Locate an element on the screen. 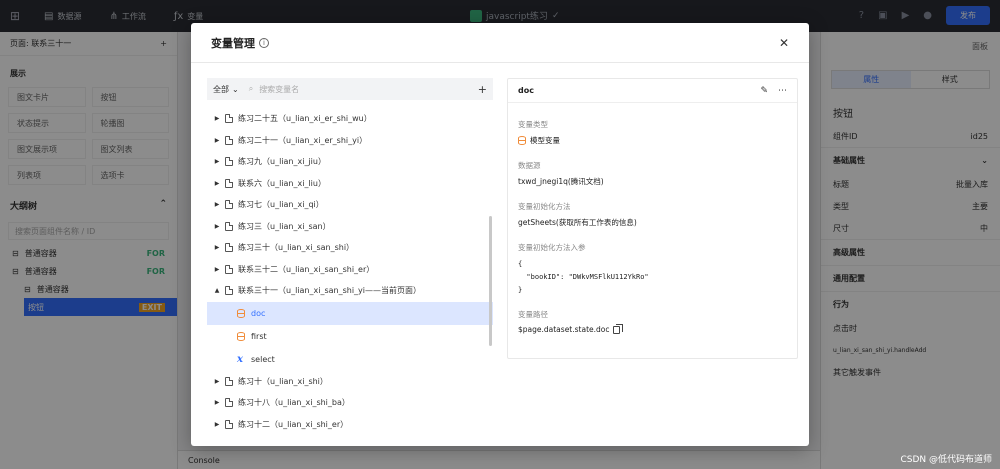 The height and width of the screenshot is (469, 1000). variable-item-select: x select is located at coordinates (350, 359).